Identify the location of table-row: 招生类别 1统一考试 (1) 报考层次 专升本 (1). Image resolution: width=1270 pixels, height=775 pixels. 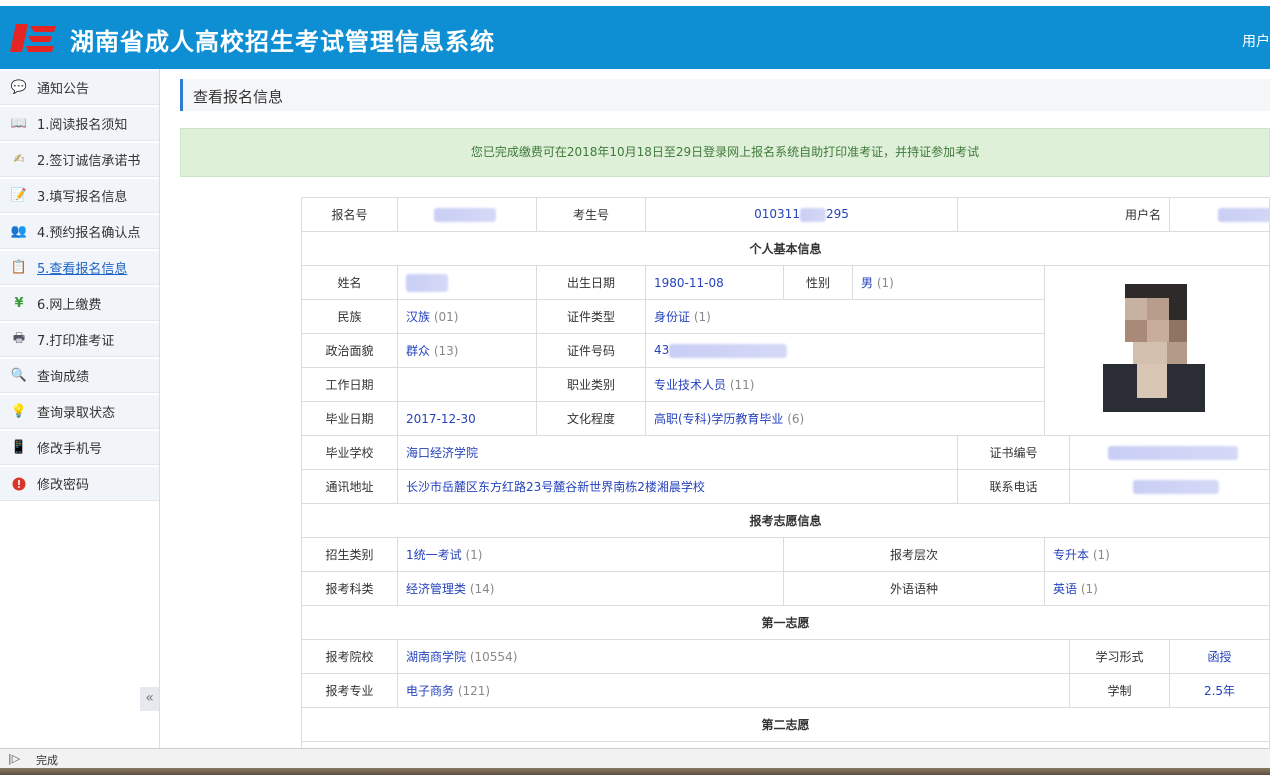
(785, 554).